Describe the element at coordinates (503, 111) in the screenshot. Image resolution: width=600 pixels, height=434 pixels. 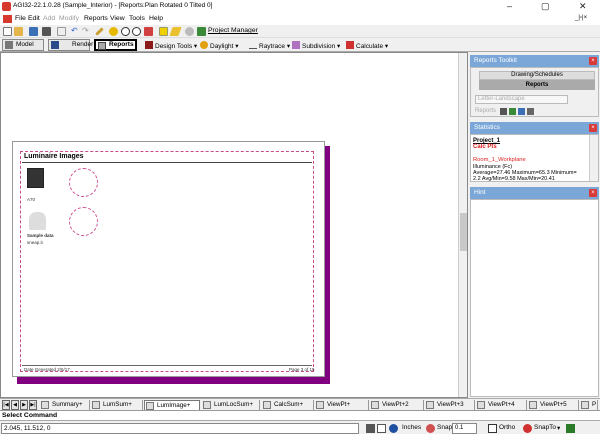
I see `report-layout-icon` at that location.